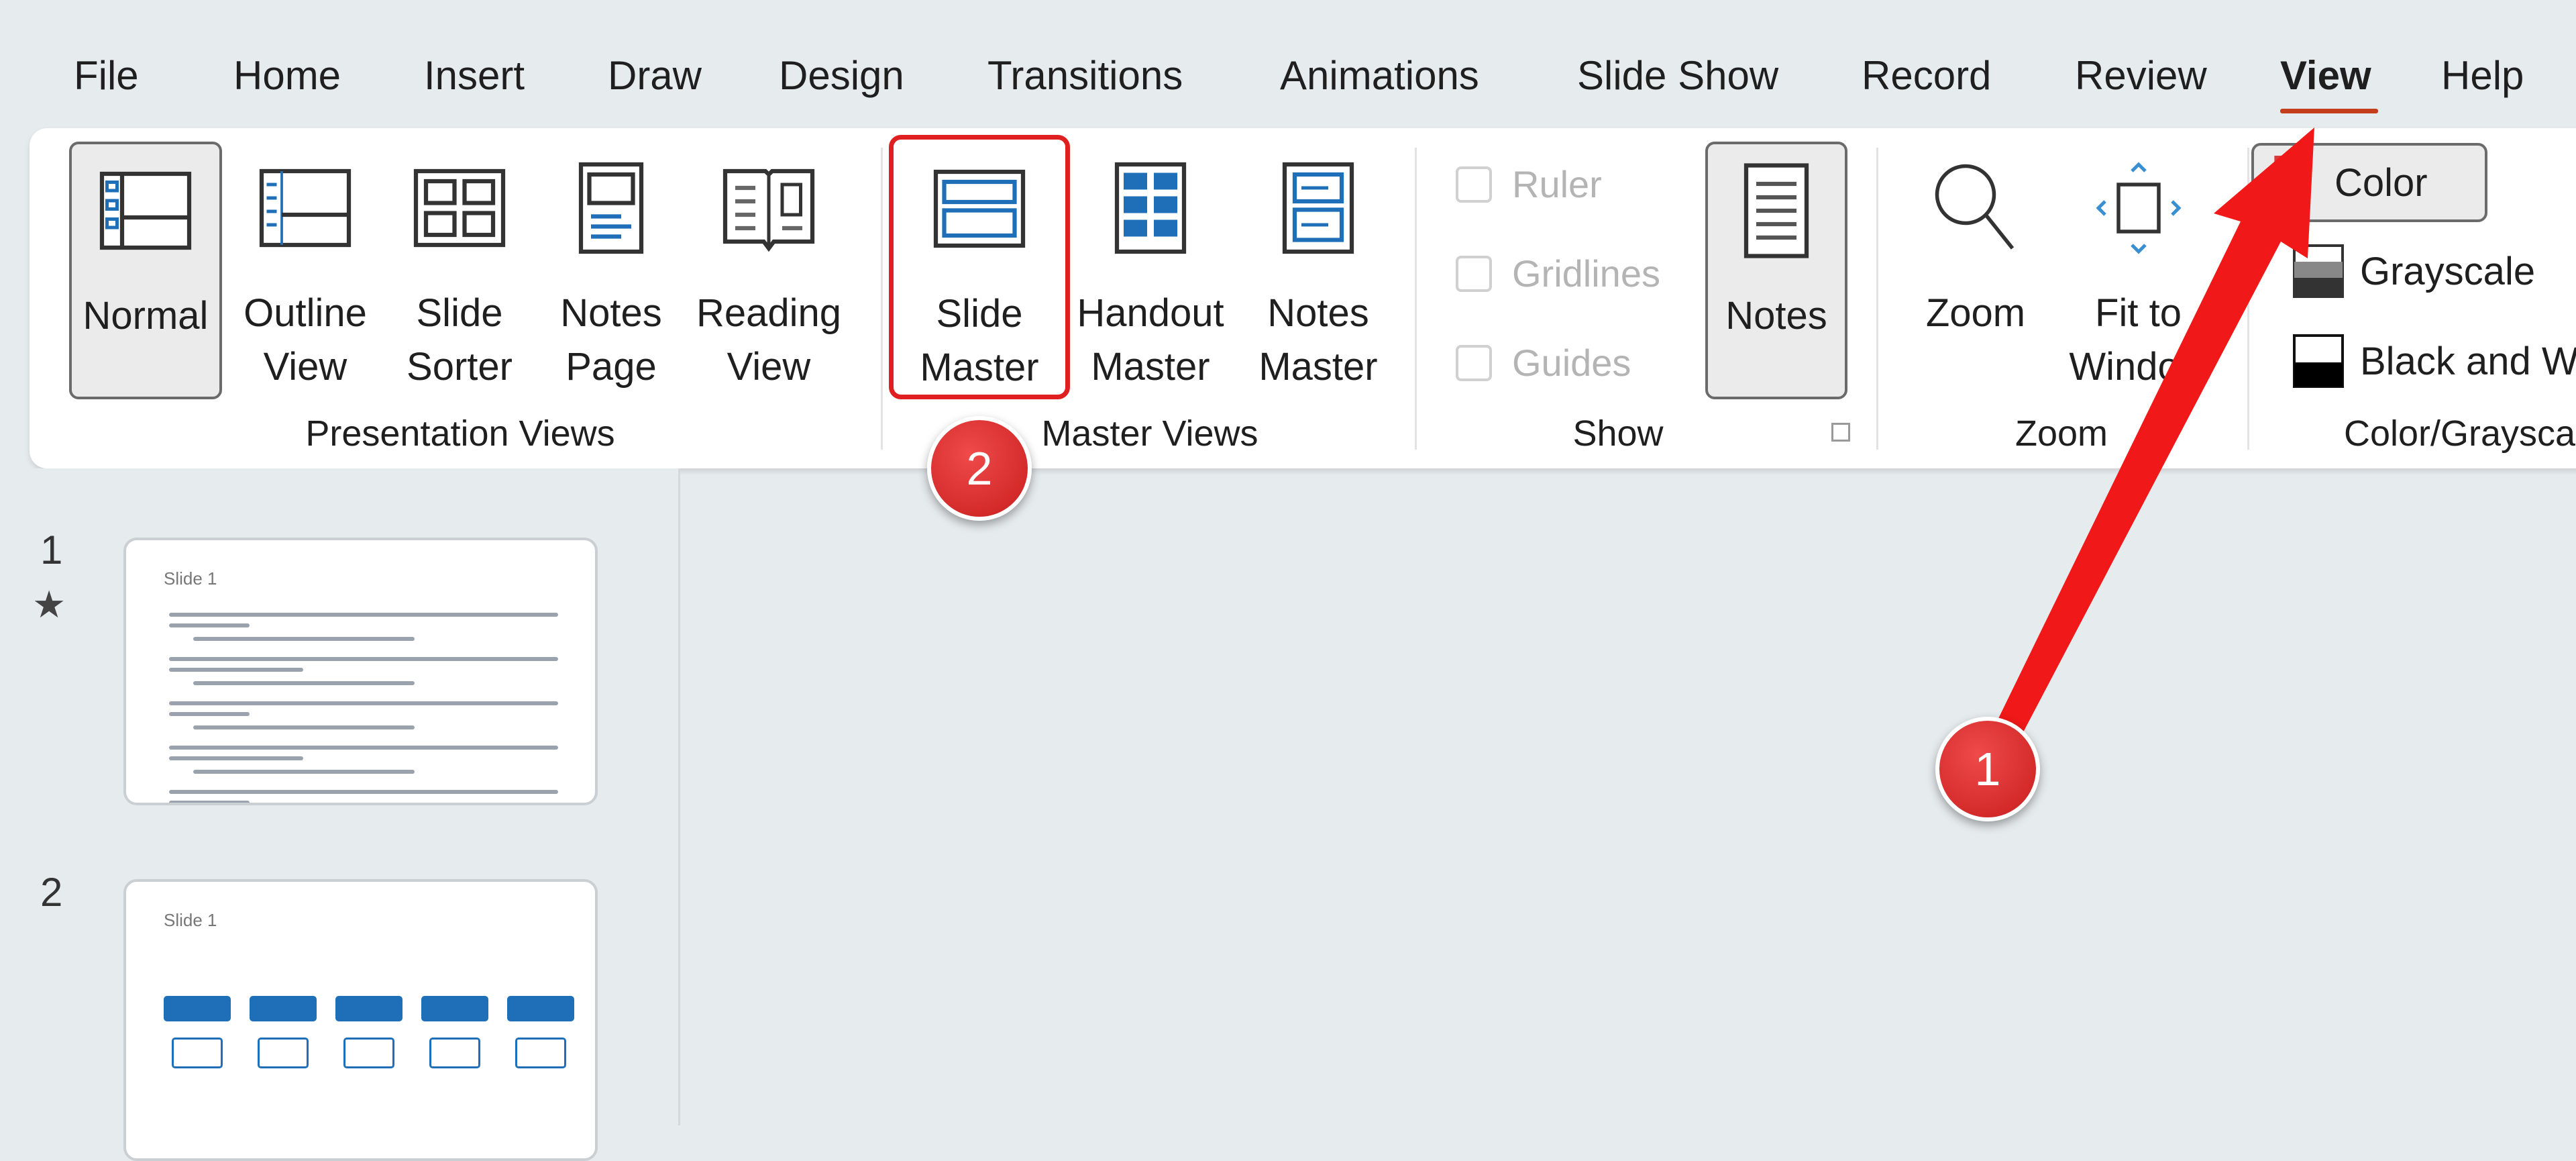  What do you see at coordinates (979, 468) in the screenshot?
I see `annotation-marker-2: 2` at bounding box center [979, 468].